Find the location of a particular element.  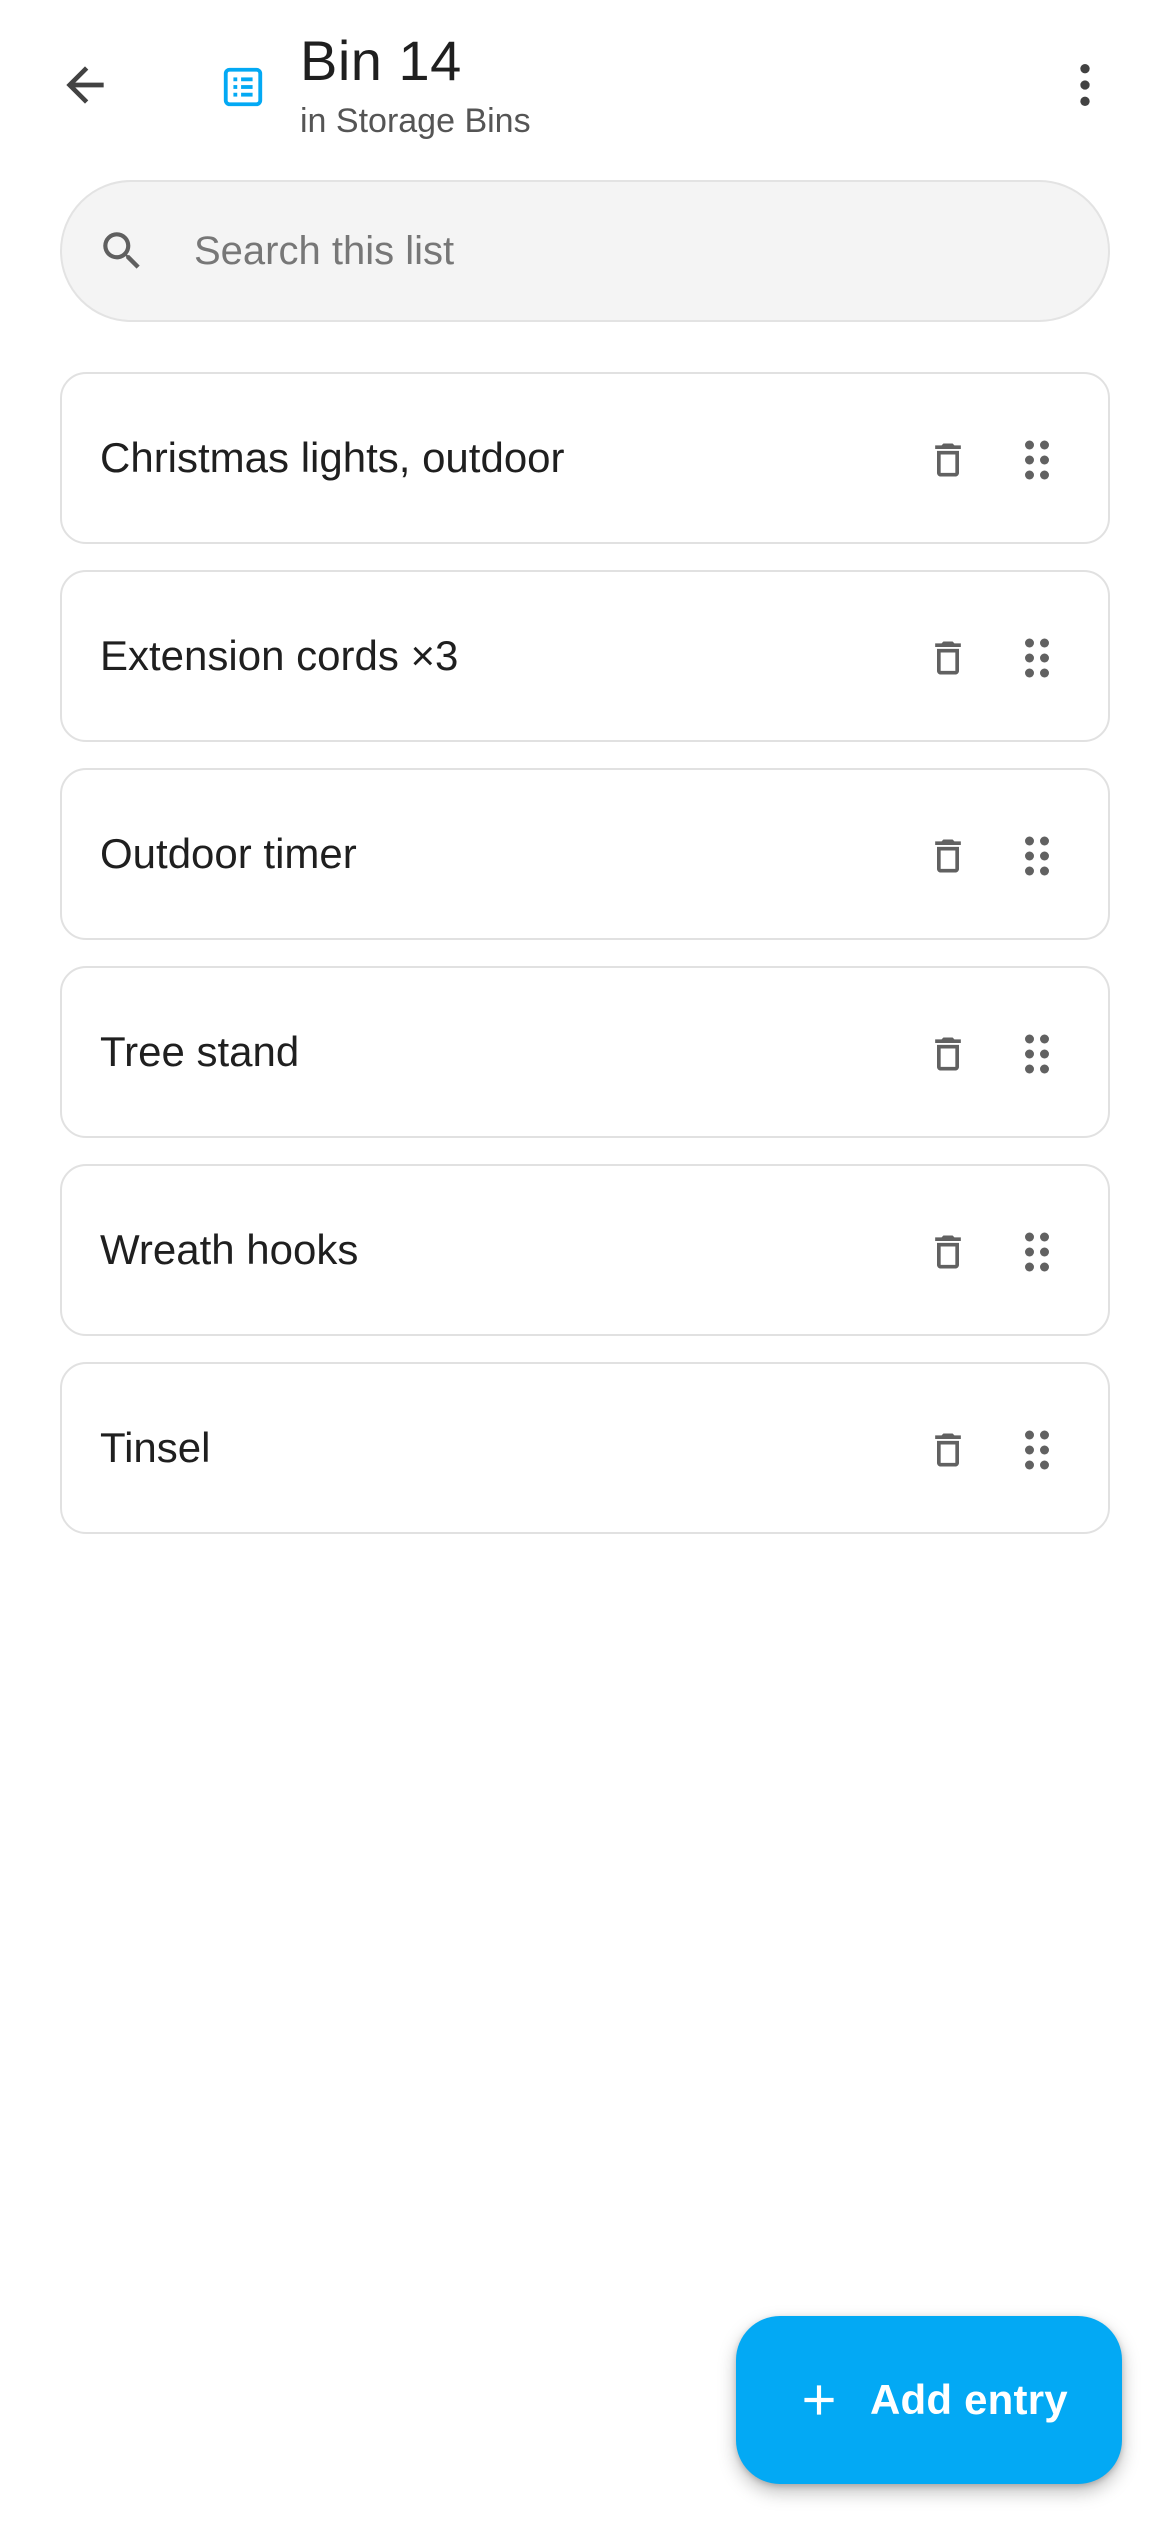

arrow-left-icon is located at coordinates (85, 85).